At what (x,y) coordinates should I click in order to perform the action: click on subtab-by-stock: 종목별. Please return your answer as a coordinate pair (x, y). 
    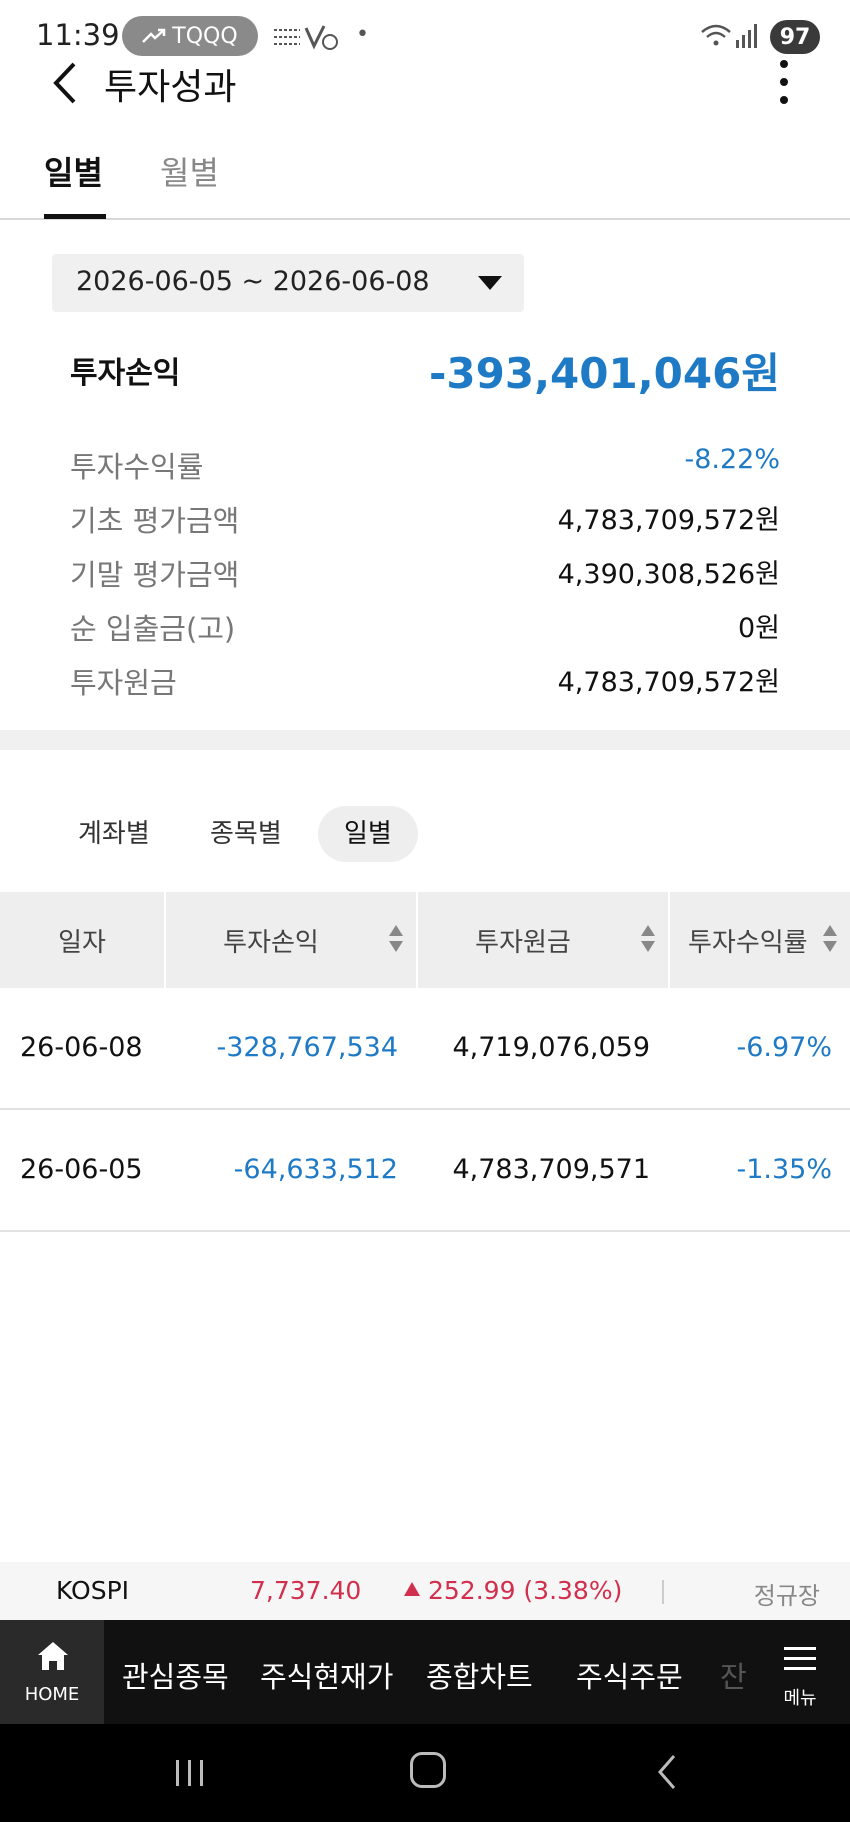
    Looking at the image, I should click on (246, 834).